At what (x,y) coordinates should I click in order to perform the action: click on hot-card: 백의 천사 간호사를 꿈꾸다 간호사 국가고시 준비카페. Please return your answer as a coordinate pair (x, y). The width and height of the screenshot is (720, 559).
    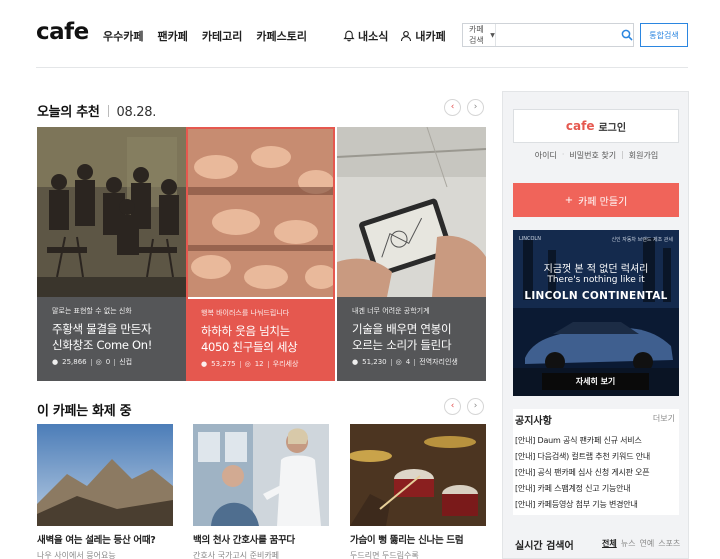
    Looking at the image, I should click on (261, 491).